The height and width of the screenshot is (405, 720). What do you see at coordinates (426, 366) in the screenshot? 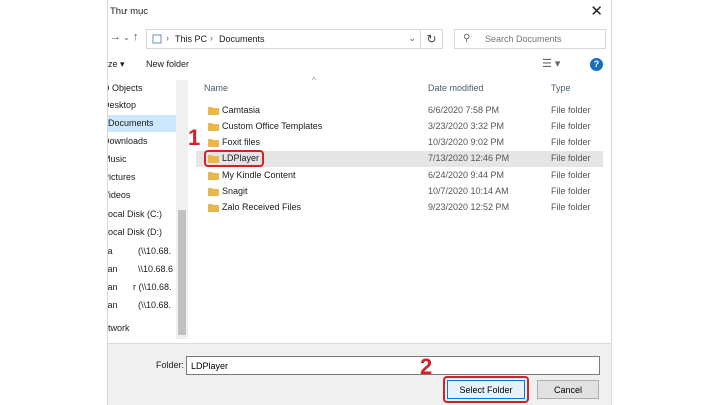
I see `step-2-badge: 2` at bounding box center [426, 366].